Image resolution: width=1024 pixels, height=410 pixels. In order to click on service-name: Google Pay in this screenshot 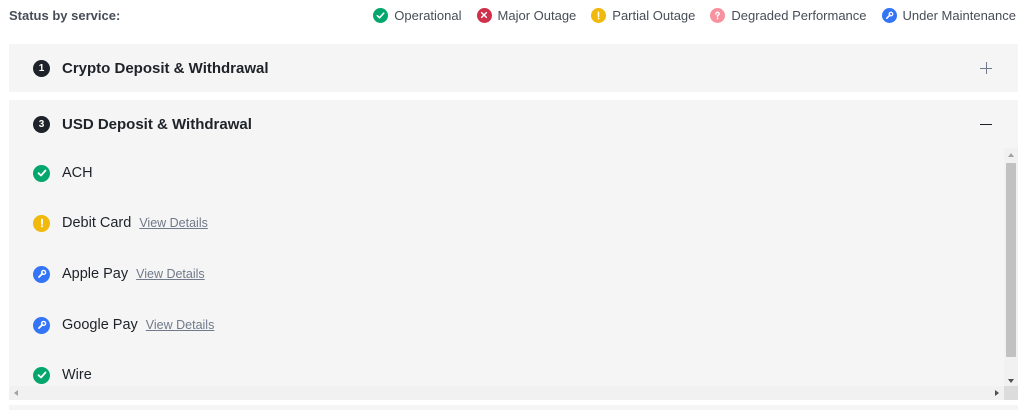, I will do `click(100, 325)`.